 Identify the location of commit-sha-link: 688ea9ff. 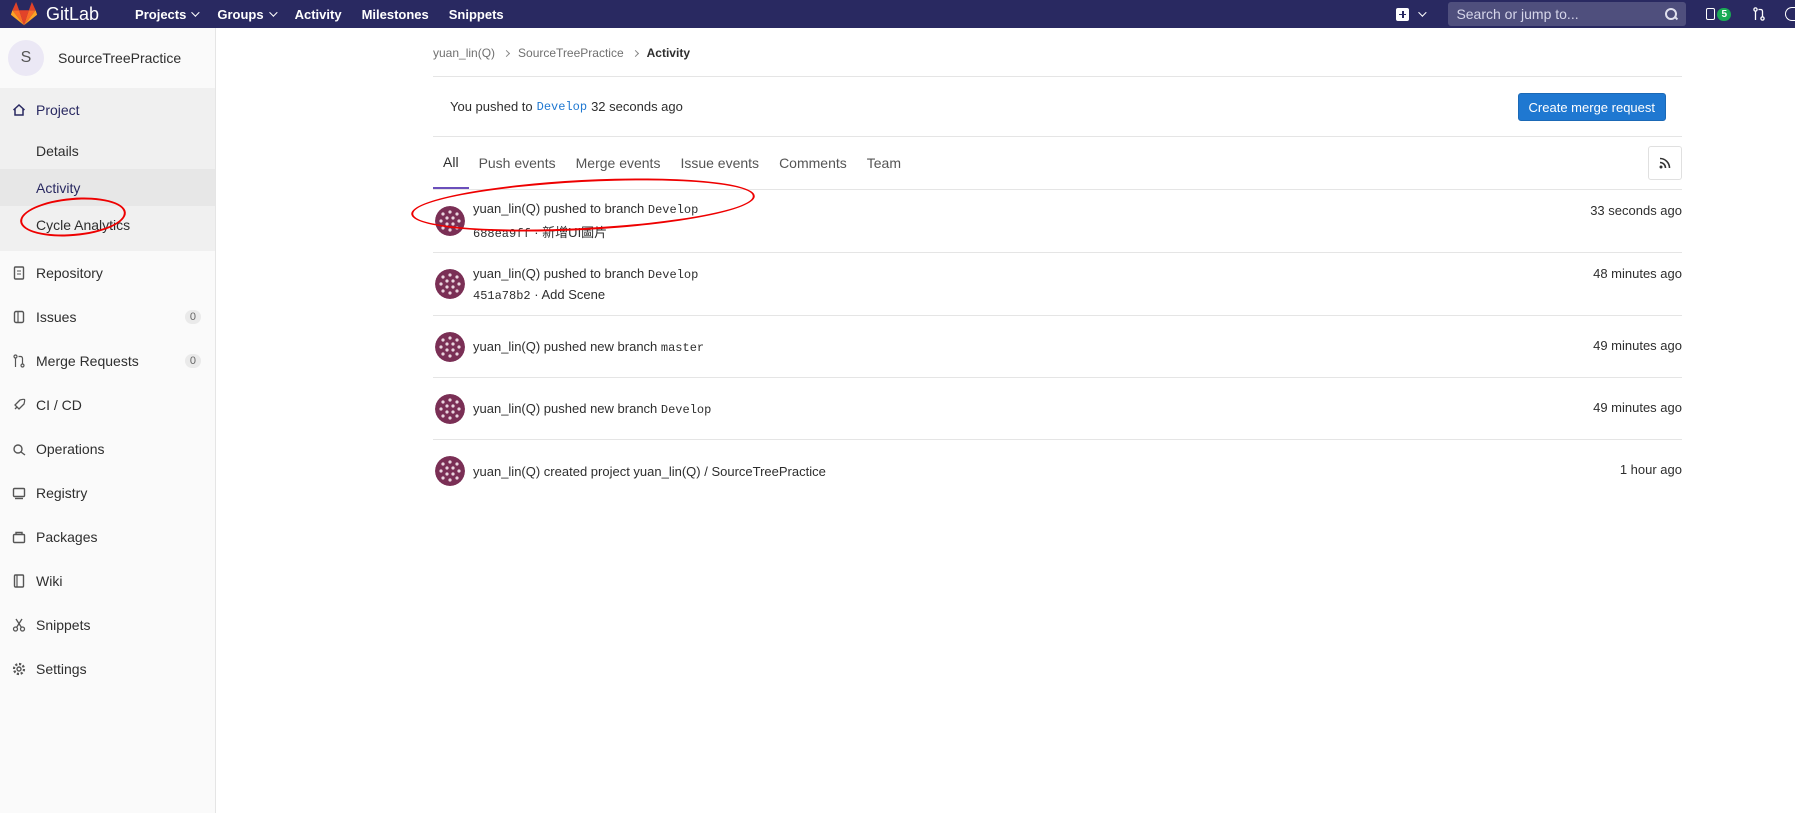
(502, 234).